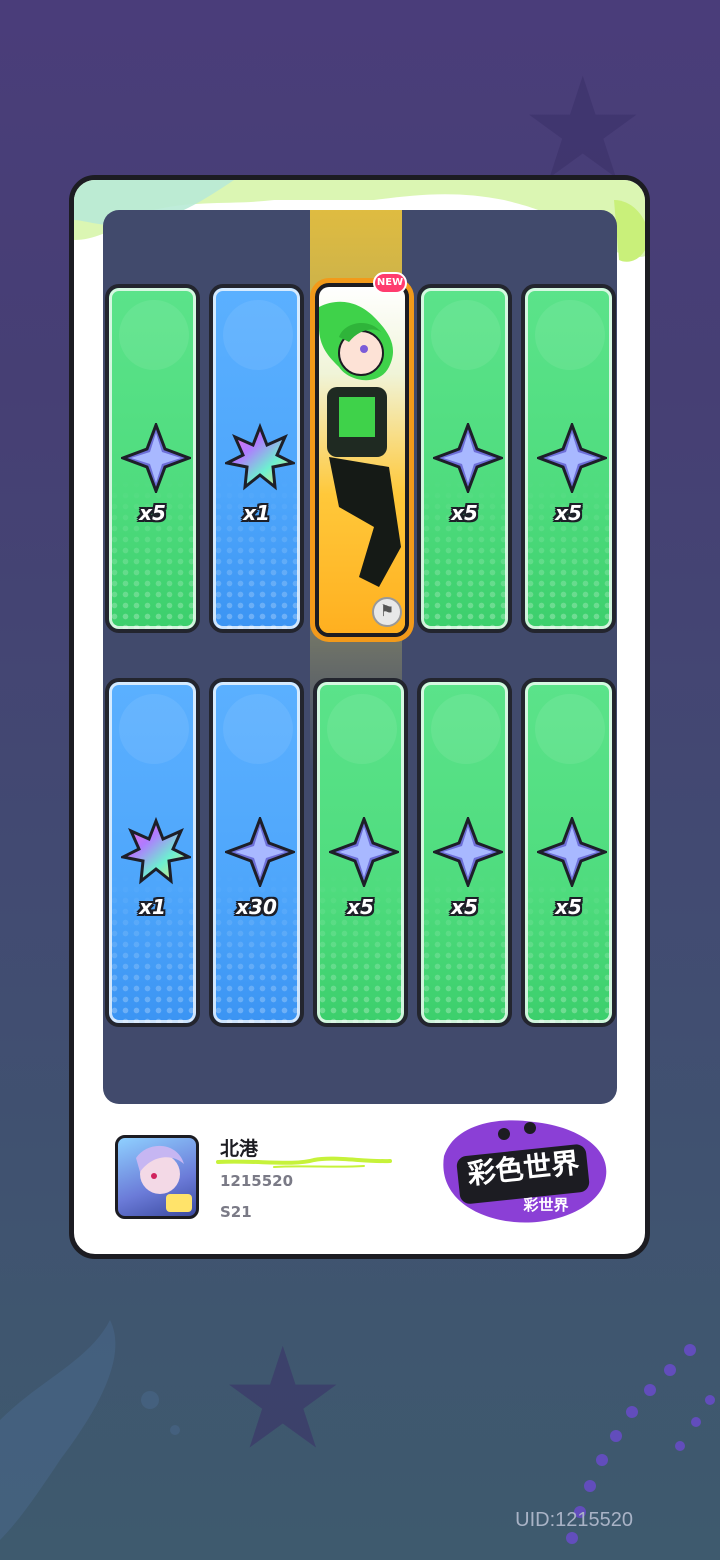 This screenshot has width=720, height=1560. What do you see at coordinates (545, 1205) in the screenshot?
I see `logo-subtext: 彩世界` at bounding box center [545, 1205].